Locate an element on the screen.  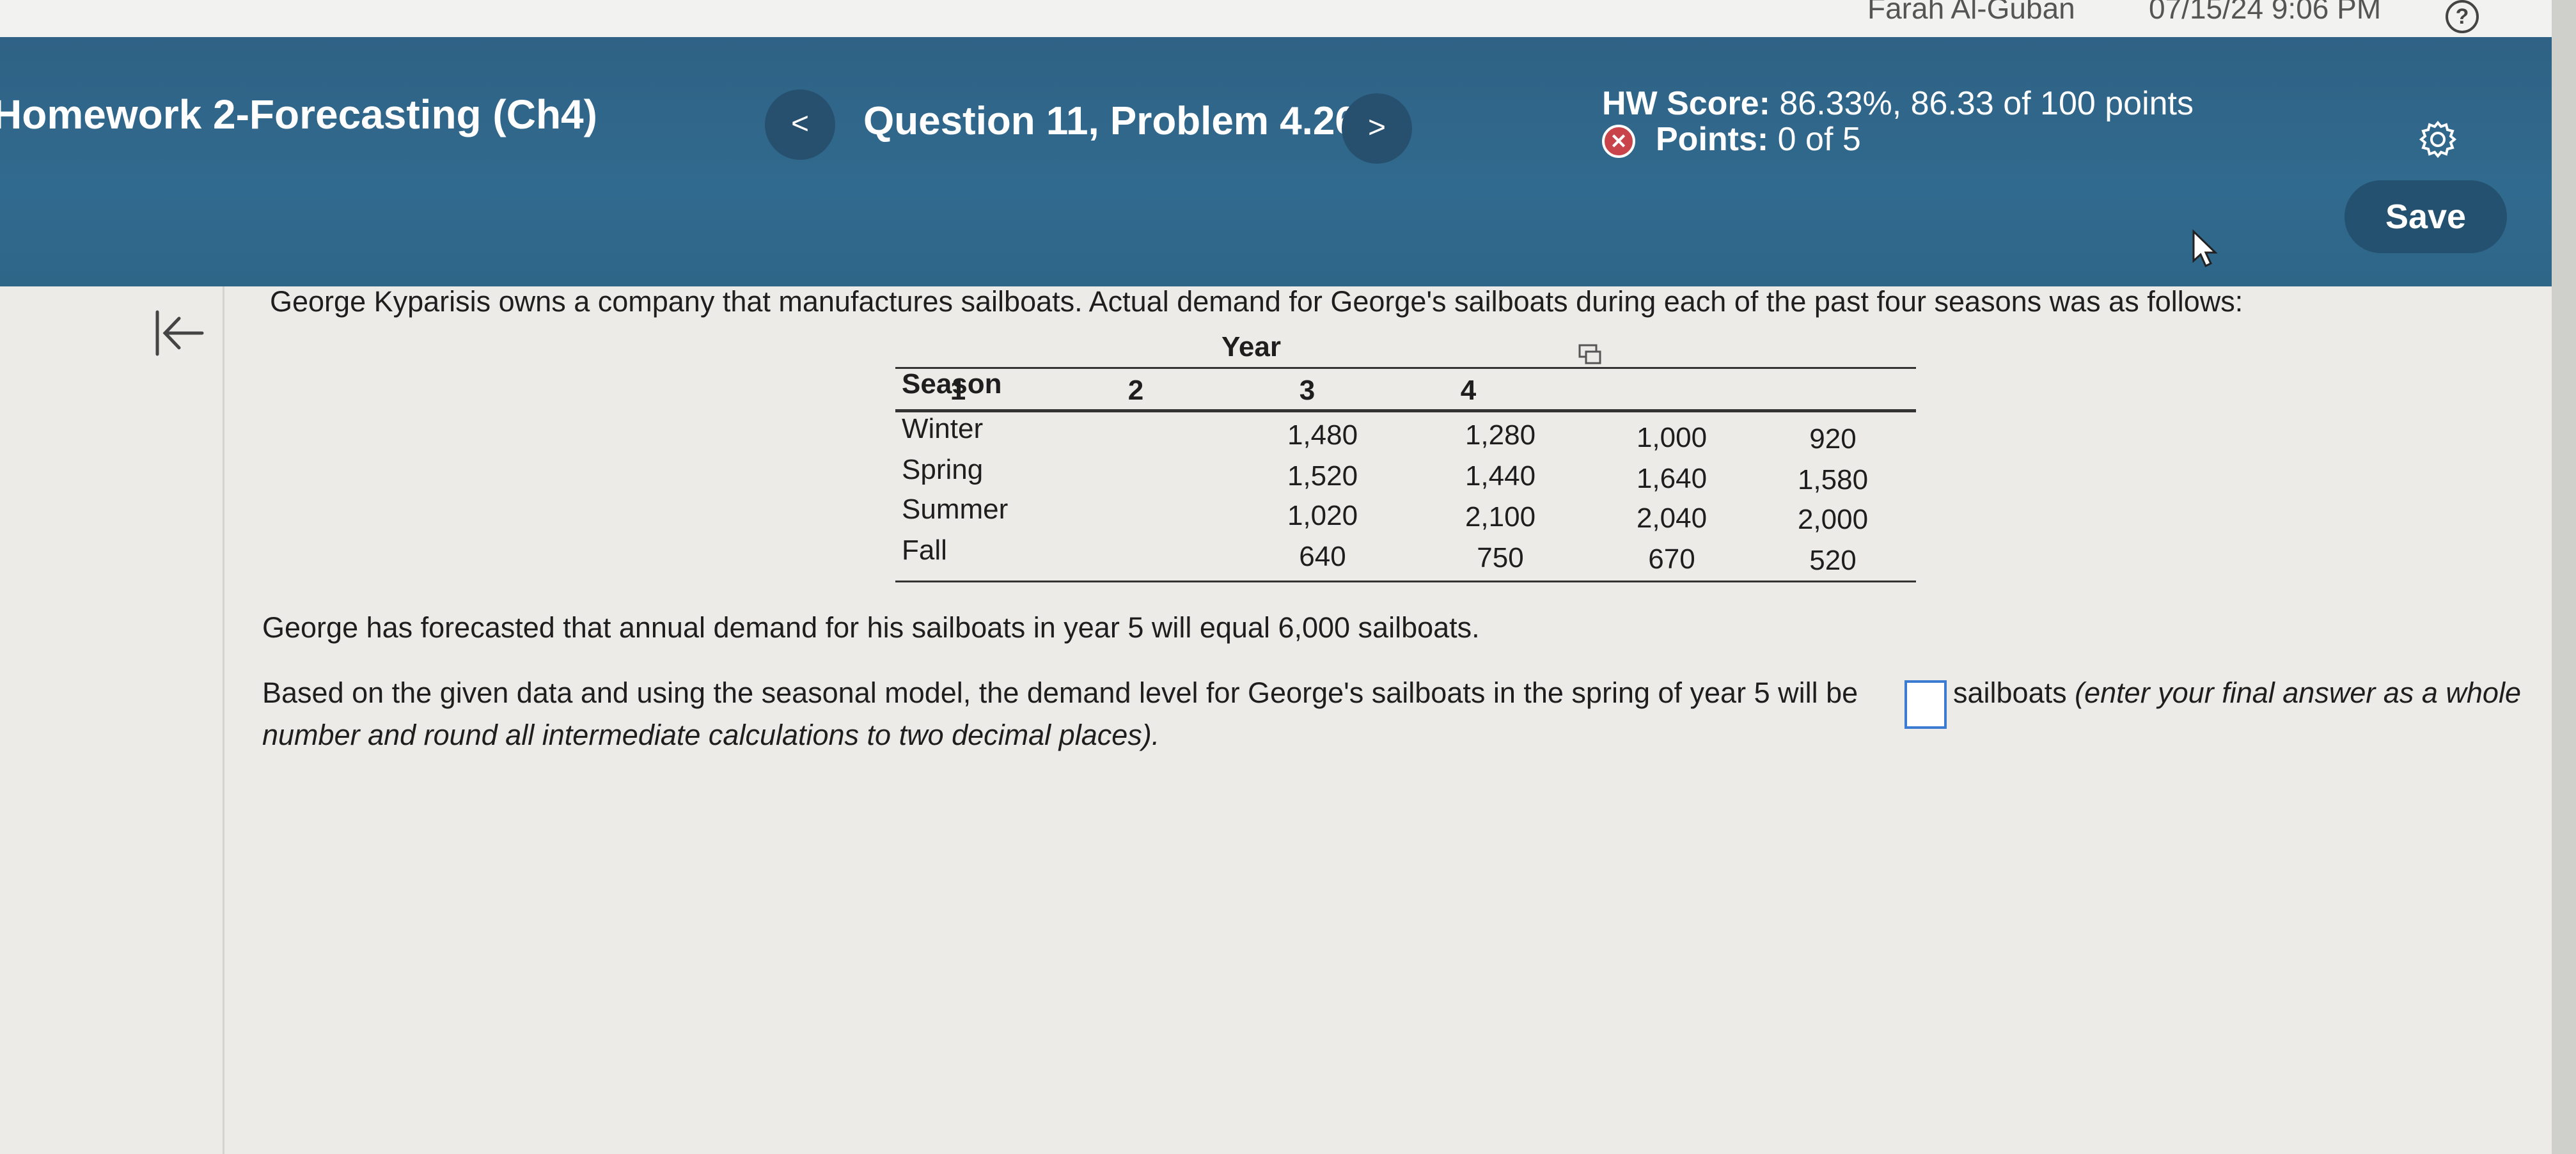
user-name: Farah Al-Guban is located at coordinates (1971, 12).